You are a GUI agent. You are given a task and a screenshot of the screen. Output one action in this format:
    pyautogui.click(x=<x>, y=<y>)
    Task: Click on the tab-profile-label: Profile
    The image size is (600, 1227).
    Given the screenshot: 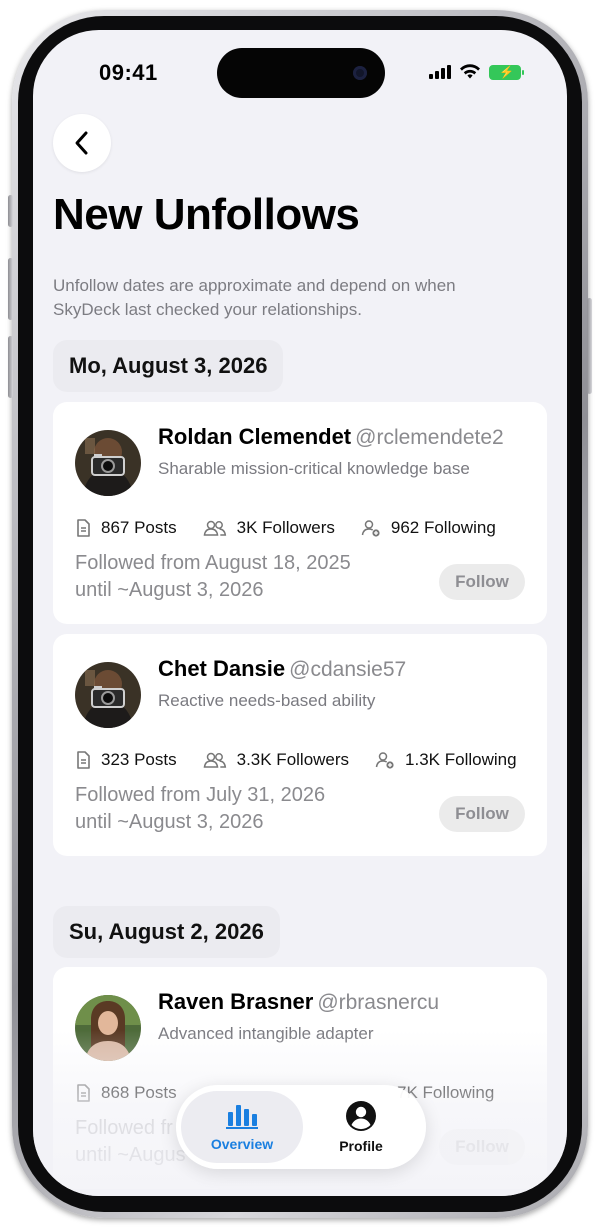 What is the action you would take?
    pyautogui.click(x=361, y=1146)
    